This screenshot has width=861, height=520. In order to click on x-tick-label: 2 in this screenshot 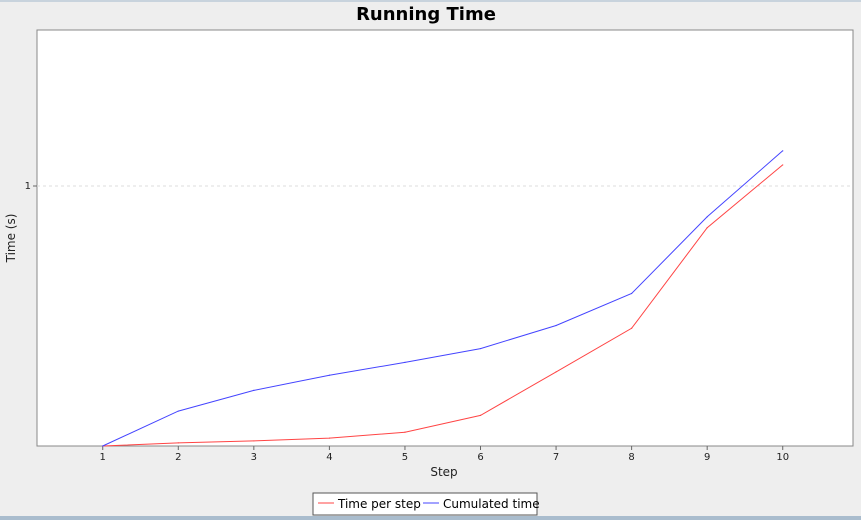, I will do `click(178, 457)`.